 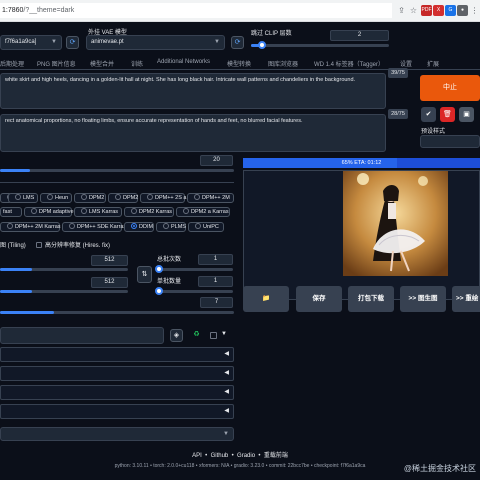 What do you see at coordinates (196, 335) in the screenshot?
I see `recycle-icon: ♻` at bounding box center [196, 335].